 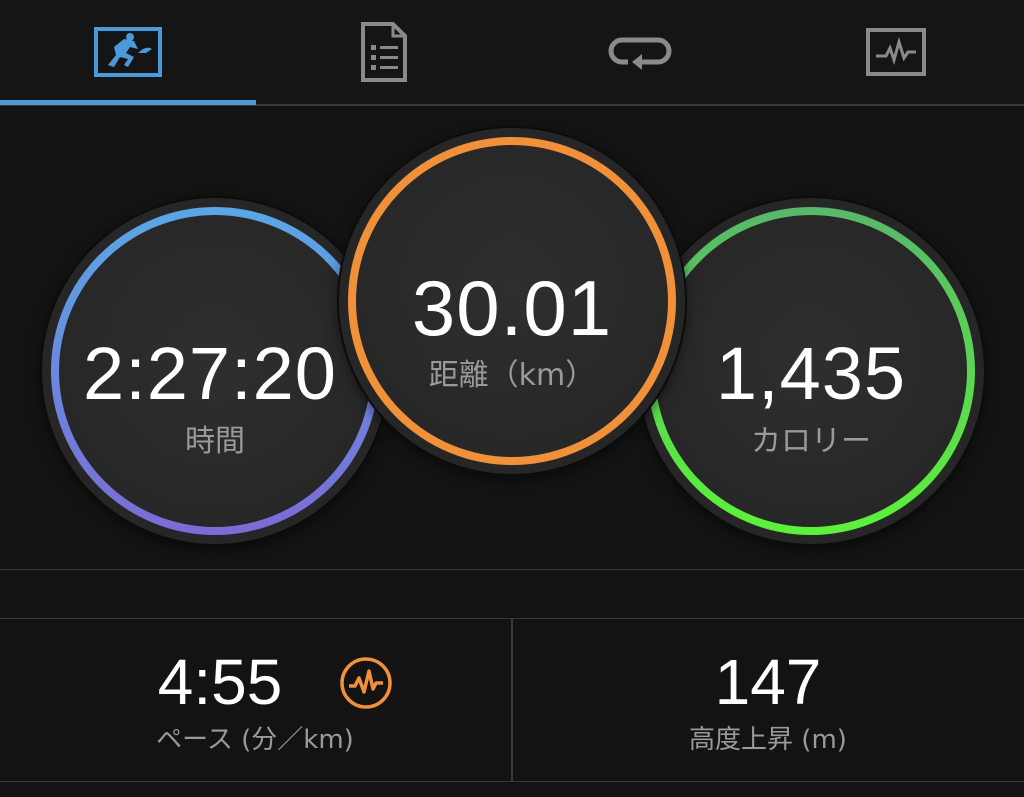 I want to click on calories-value: 1,435, so click(x=811, y=373).